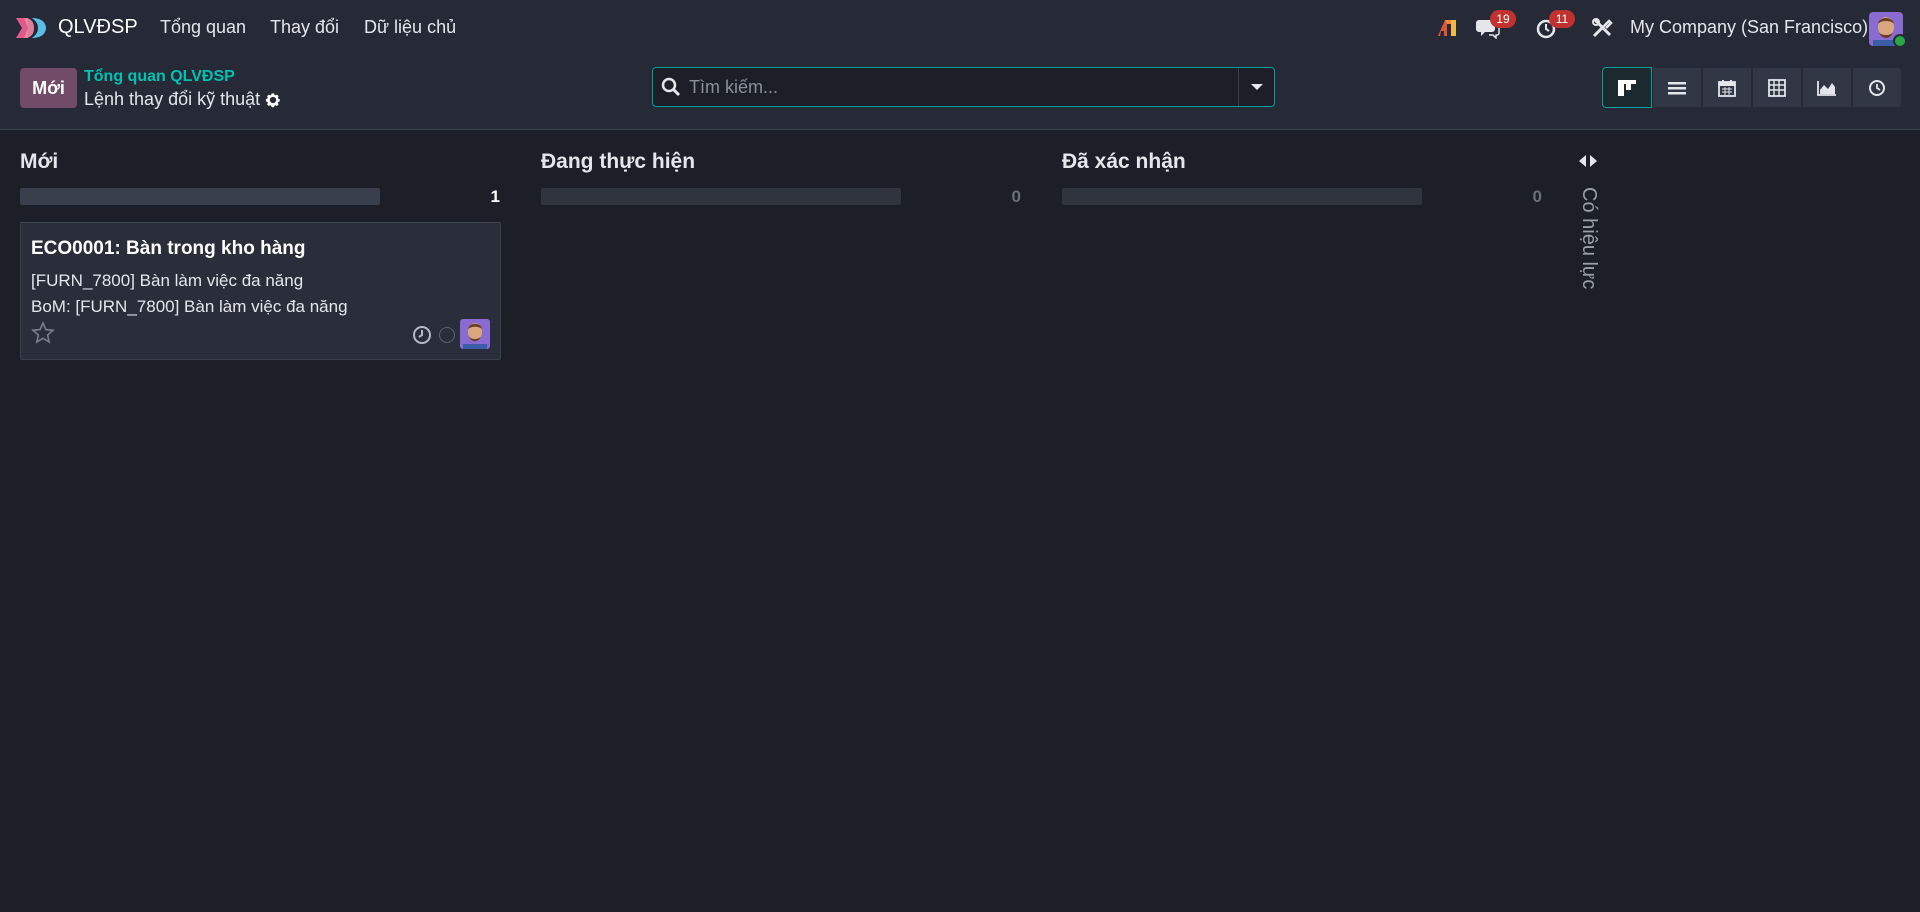 This screenshot has width=1920, height=912. Describe the element at coordinates (1900, 41) in the screenshot. I see `online-status-dot` at that location.